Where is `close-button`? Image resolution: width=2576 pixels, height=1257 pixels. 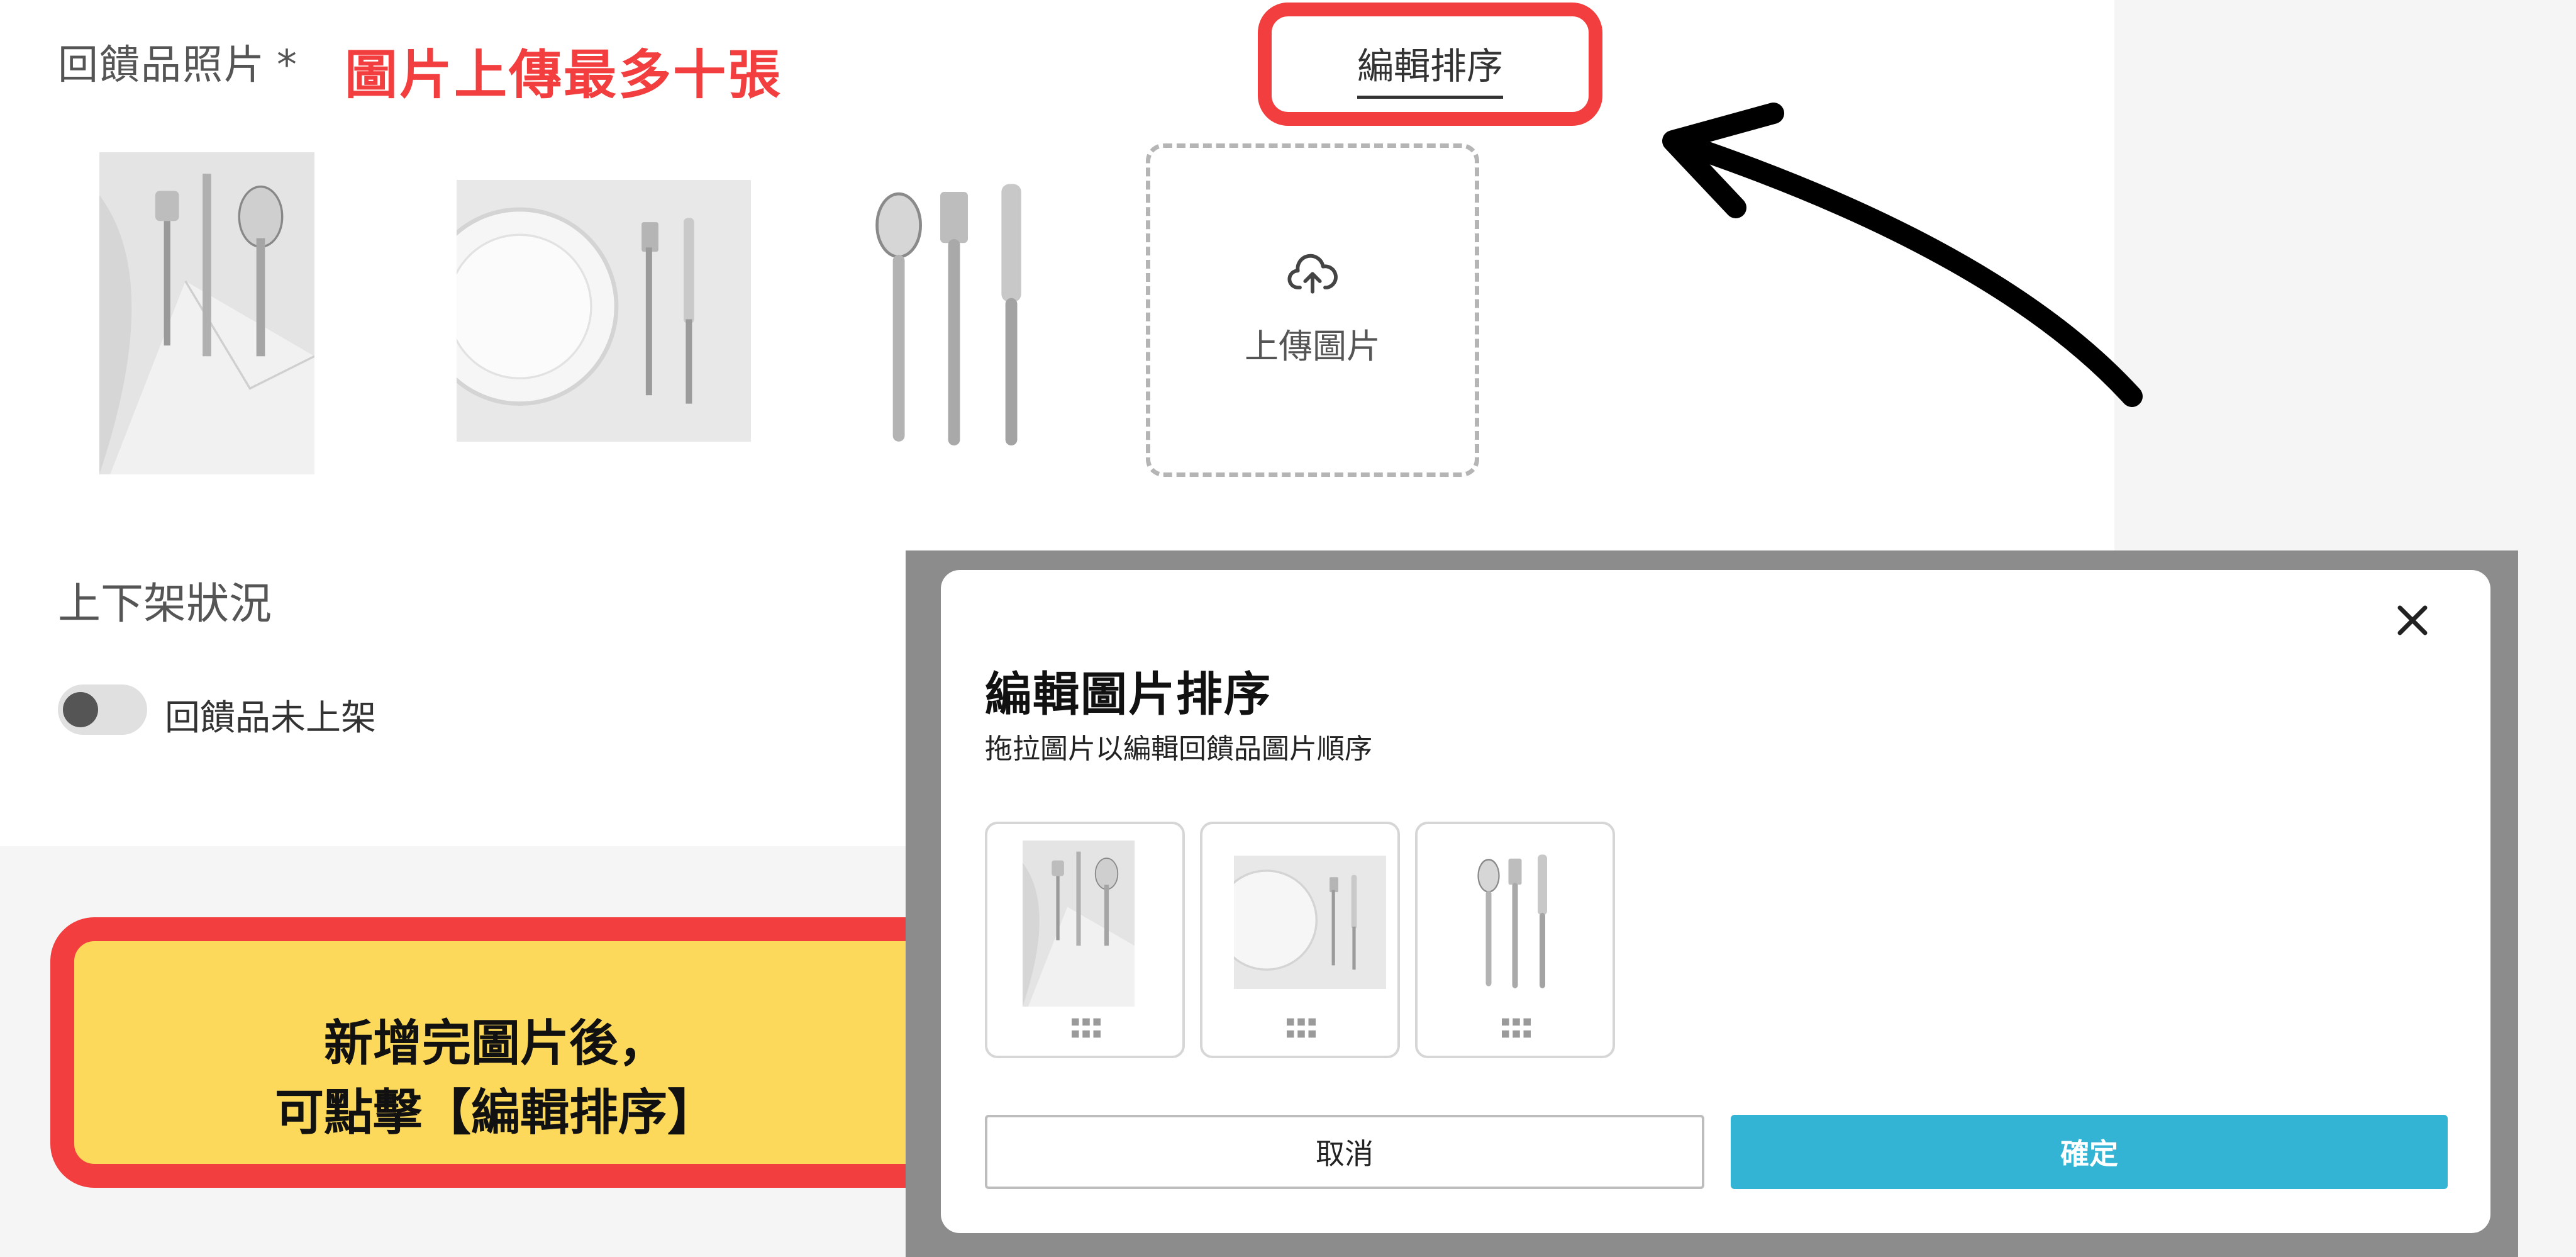 close-button is located at coordinates (2412, 620).